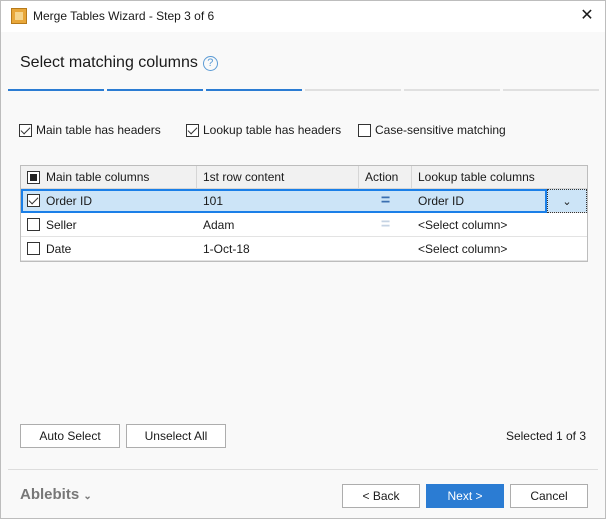 The width and height of the screenshot is (606, 519). What do you see at coordinates (304, 201) in the screenshot?
I see `table-row: Order ID 101 = Order ID ⌄` at bounding box center [304, 201].